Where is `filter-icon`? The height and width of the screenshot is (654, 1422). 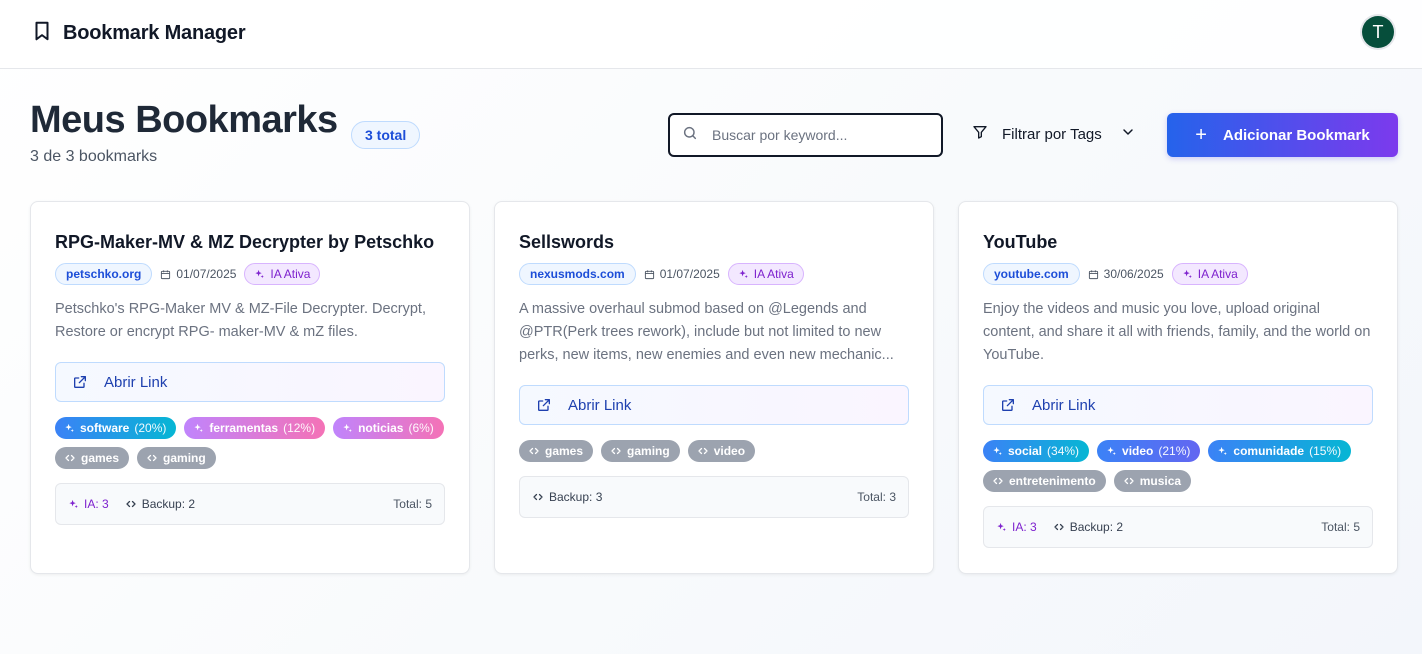 filter-icon is located at coordinates (980, 134).